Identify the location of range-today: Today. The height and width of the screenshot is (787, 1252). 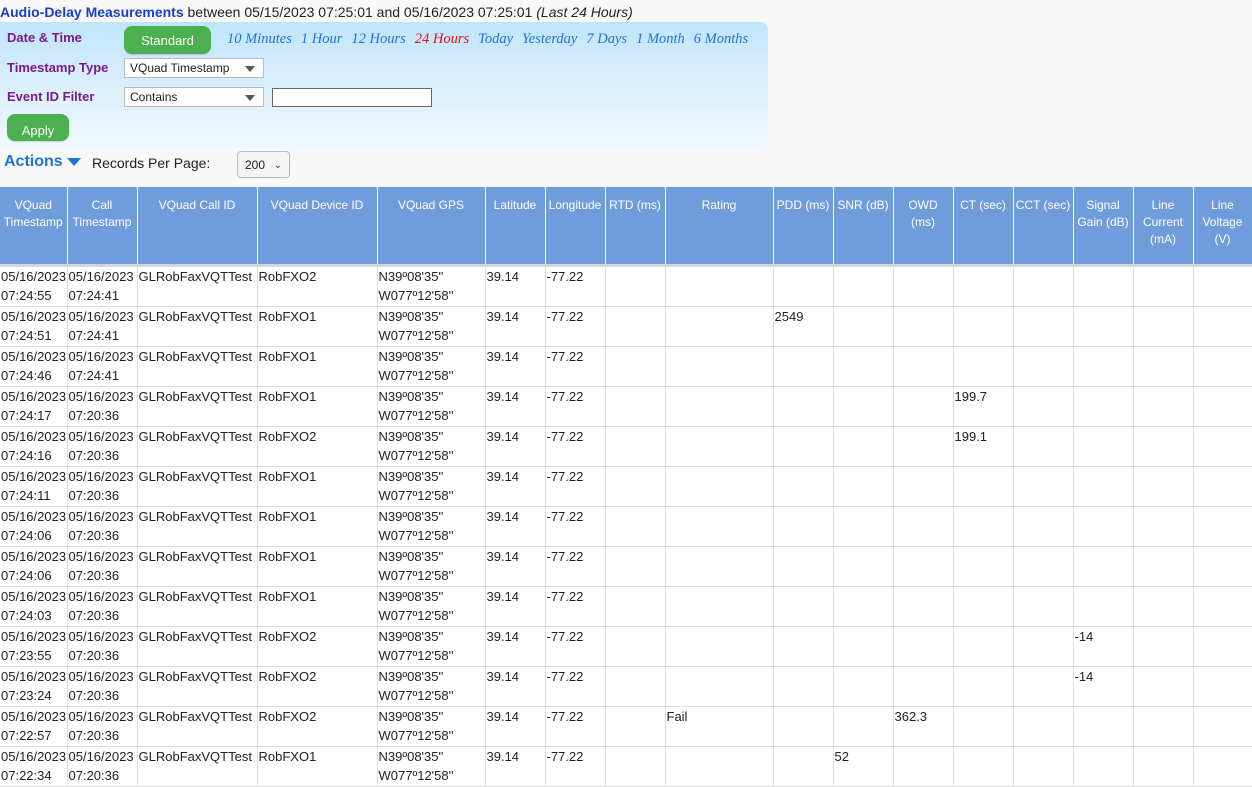
(495, 39).